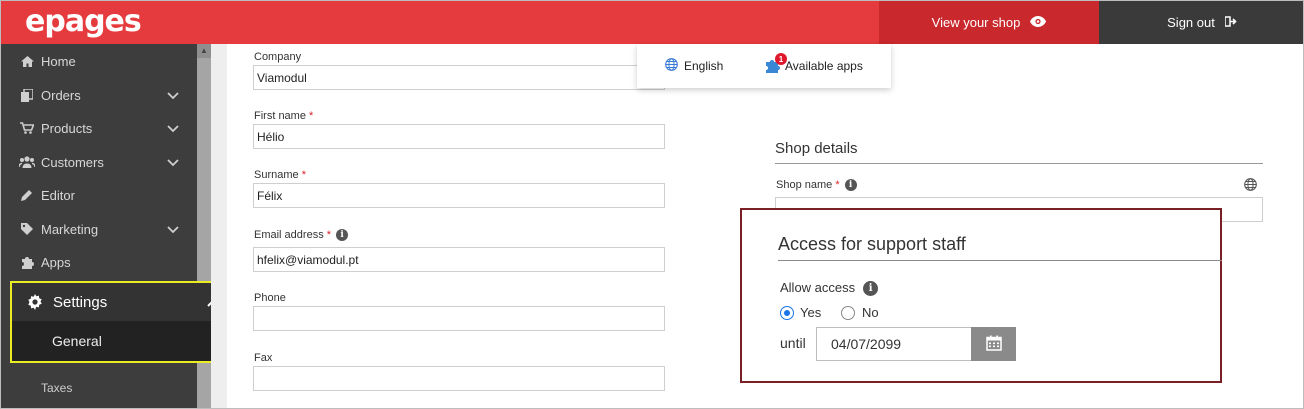 The height and width of the screenshot is (409, 1304). Describe the element at coordinates (204, 51) in the screenshot. I see `scroll-up-arrow-icon: ▲` at that location.